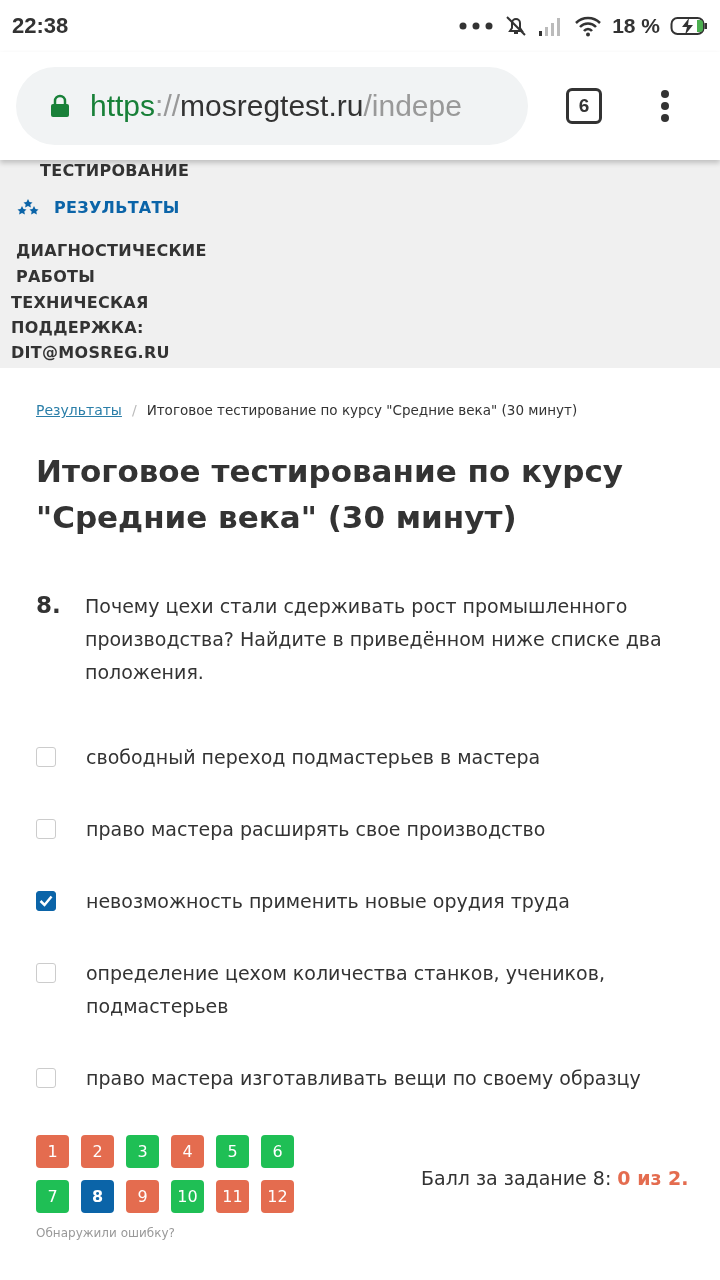 This screenshot has width=720, height=1280. I want to click on question-nav-button: 4, so click(187, 1151).